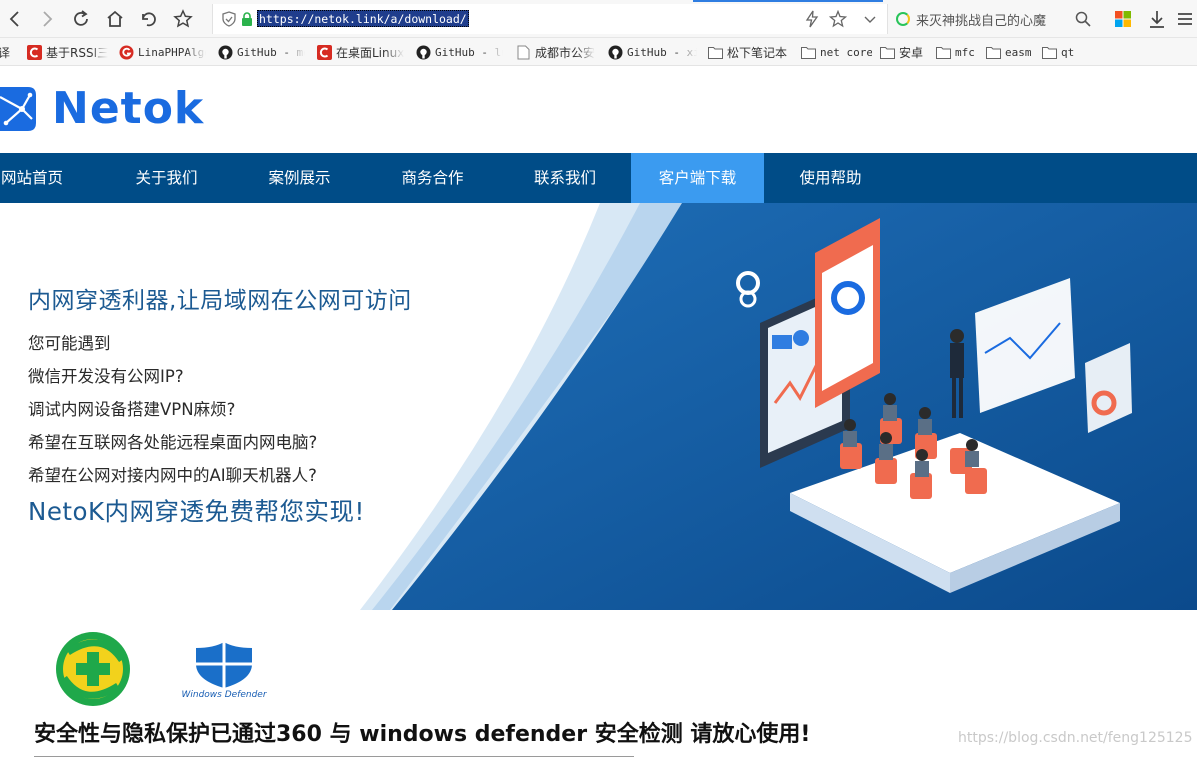  What do you see at coordinates (598, 110) in the screenshot?
I see `site-header: Netok` at bounding box center [598, 110].